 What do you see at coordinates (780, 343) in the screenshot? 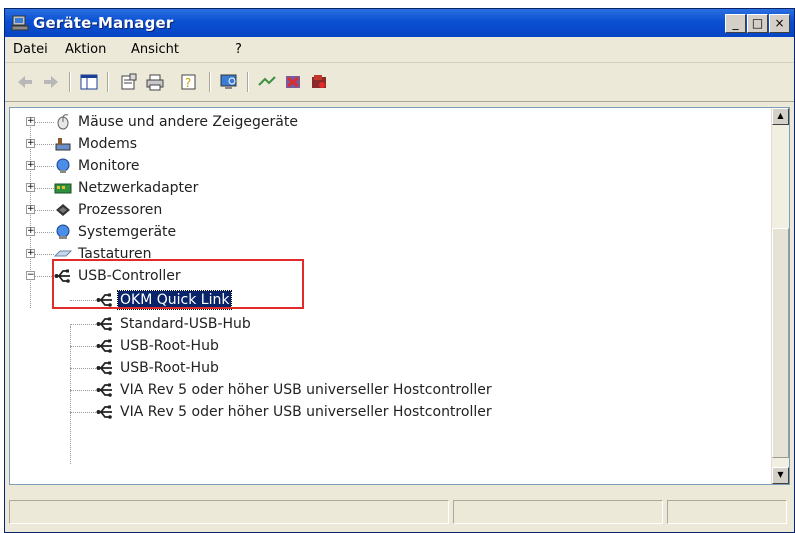
I see `scroll-thumb` at bounding box center [780, 343].